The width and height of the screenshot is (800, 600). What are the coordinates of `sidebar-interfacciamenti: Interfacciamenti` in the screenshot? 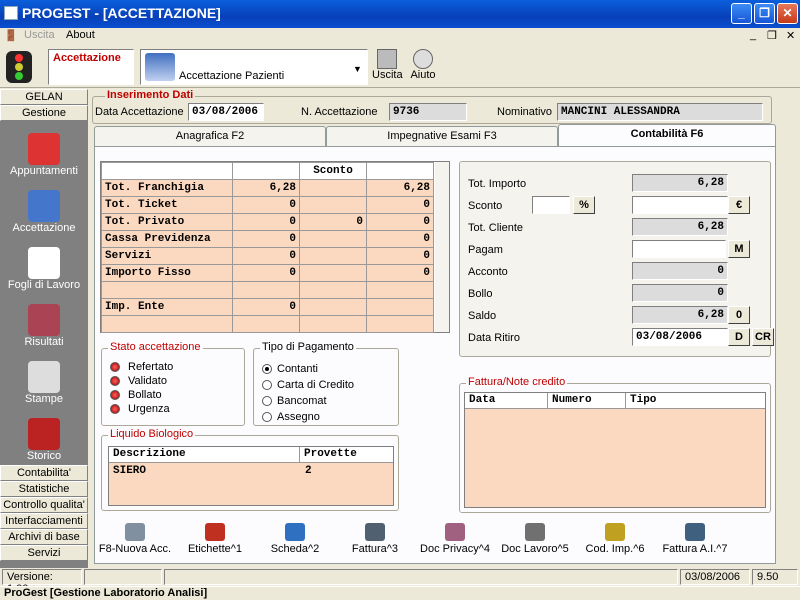 It's located at (44, 521).